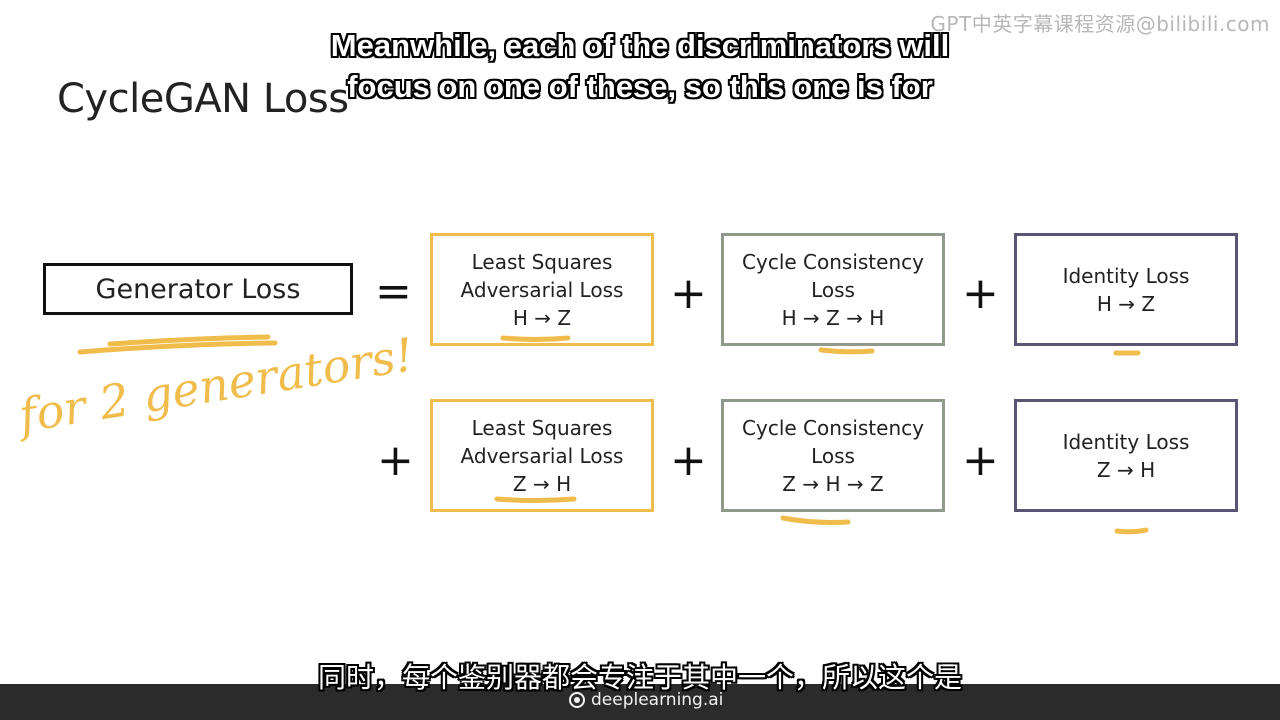 This screenshot has width=1280, height=720. What do you see at coordinates (1131, 531) in the screenshot?
I see `underline-id-z-h` at bounding box center [1131, 531].